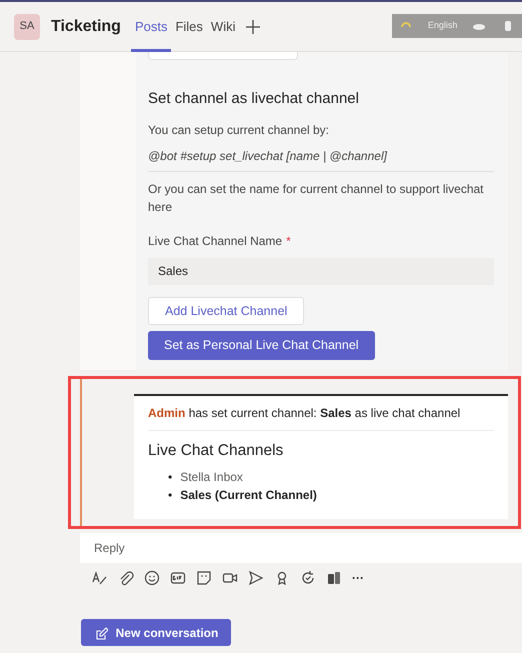 The width and height of the screenshot is (522, 653). Describe the element at coordinates (211, 477) in the screenshot. I see `channel-item: Stella Inbox` at that location.